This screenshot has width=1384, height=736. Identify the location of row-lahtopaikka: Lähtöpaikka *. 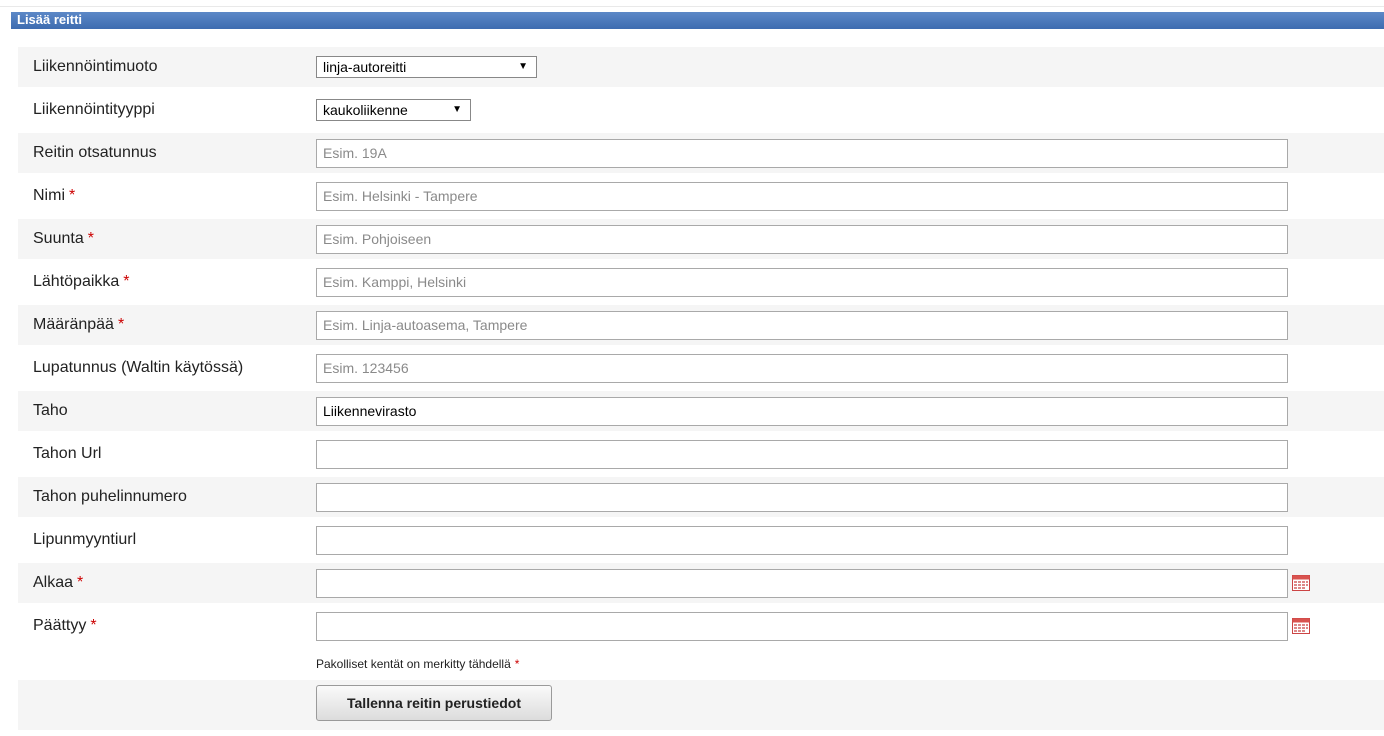
(701, 282).